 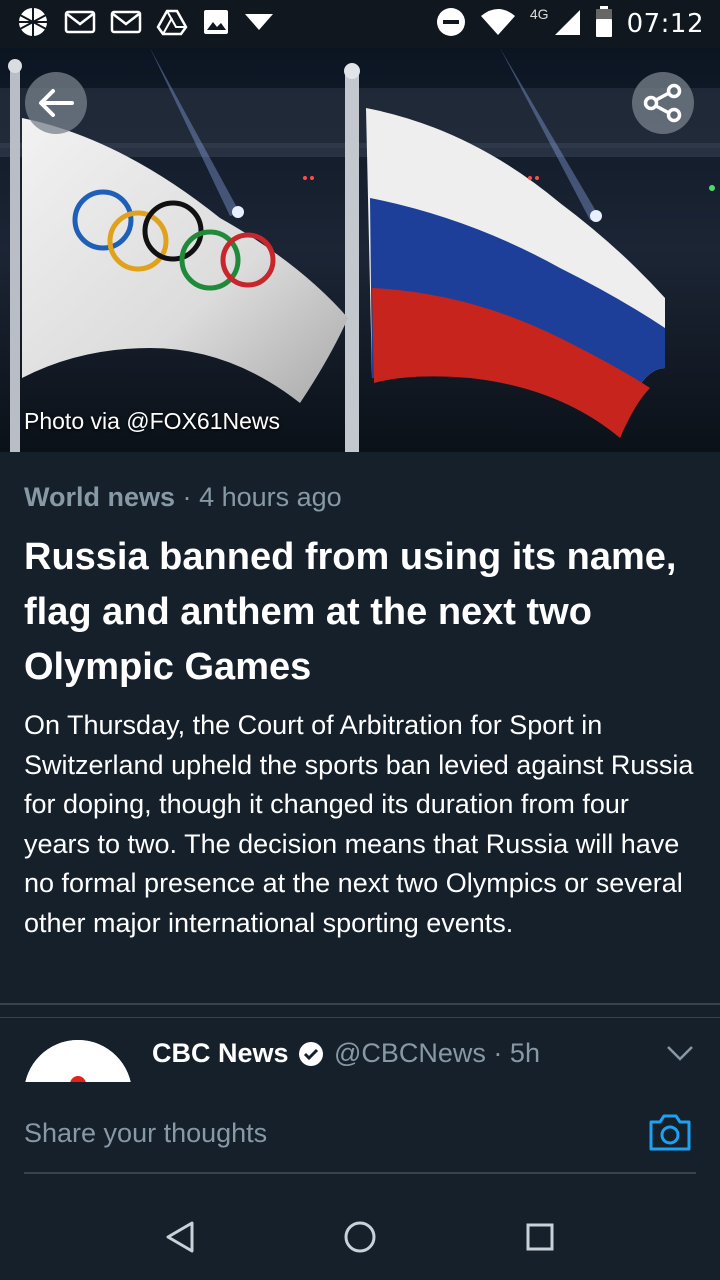 I want to click on tweet-handle: @CBCNews · 5h, so click(x=437, y=1053).